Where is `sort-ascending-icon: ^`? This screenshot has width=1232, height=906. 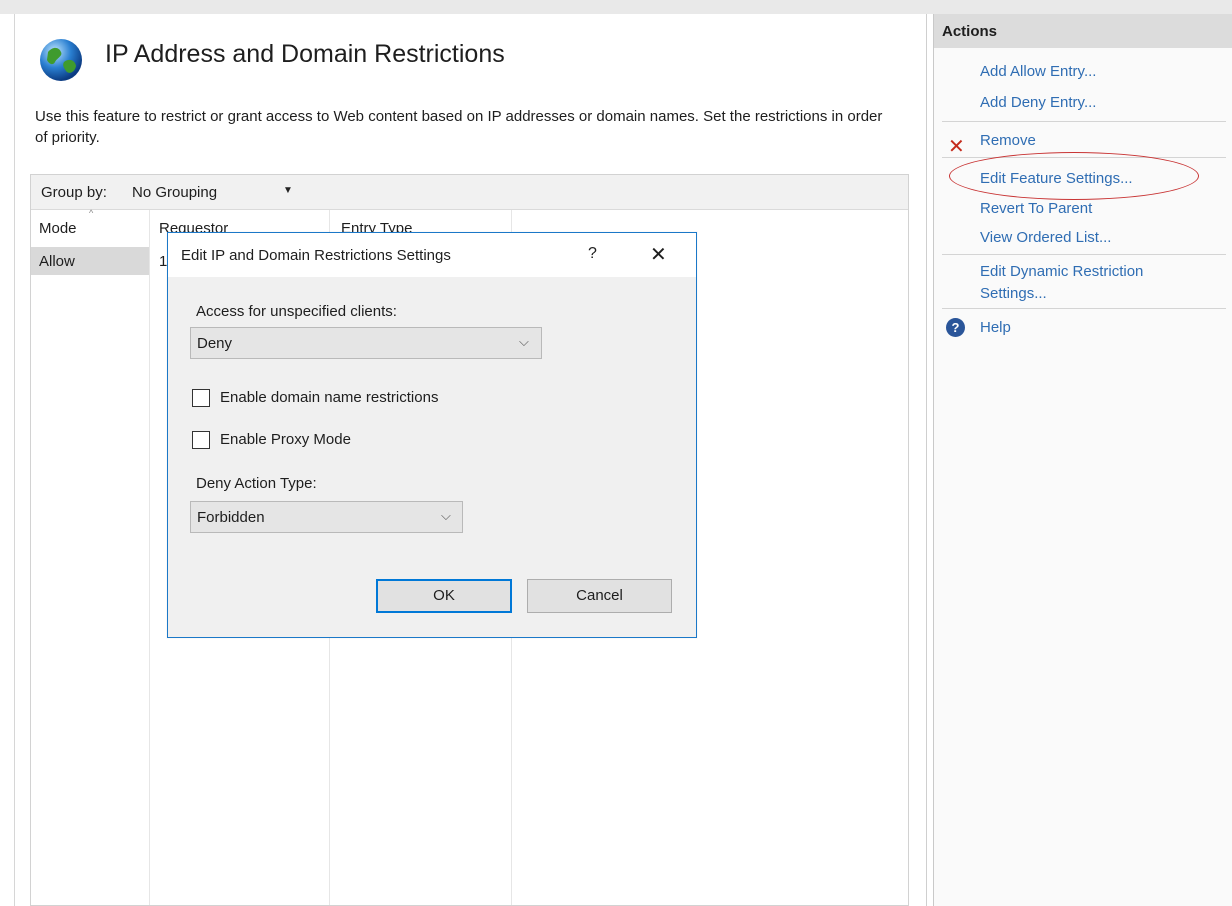 sort-ascending-icon: ^ is located at coordinates (91, 213).